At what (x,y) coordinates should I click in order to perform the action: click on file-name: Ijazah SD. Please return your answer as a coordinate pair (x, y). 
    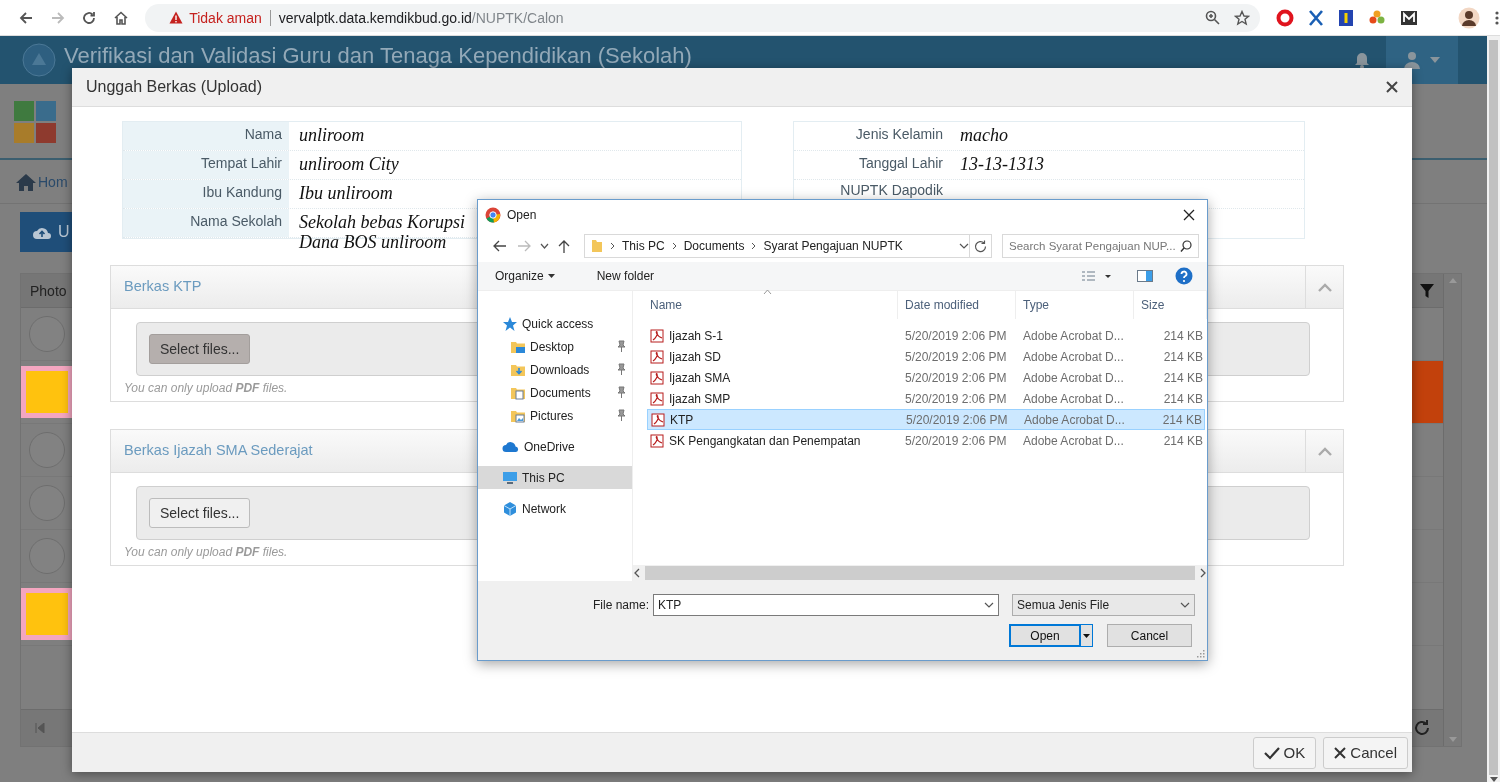
    Looking at the image, I should click on (695, 356).